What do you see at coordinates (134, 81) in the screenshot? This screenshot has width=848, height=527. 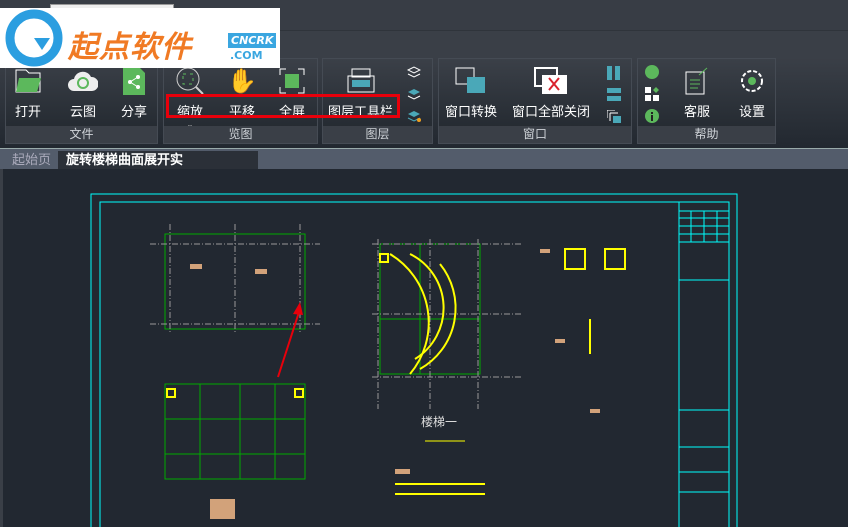 I see `share-icon` at bounding box center [134, 81].